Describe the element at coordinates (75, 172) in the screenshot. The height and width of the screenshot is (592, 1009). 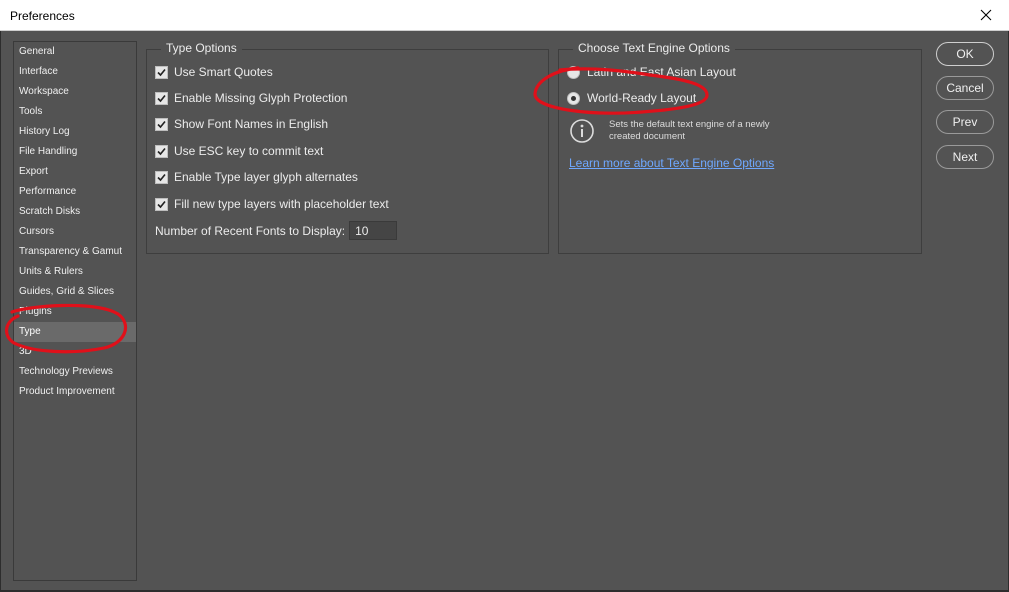
I see `sidebar-item-export: Export` at that location.